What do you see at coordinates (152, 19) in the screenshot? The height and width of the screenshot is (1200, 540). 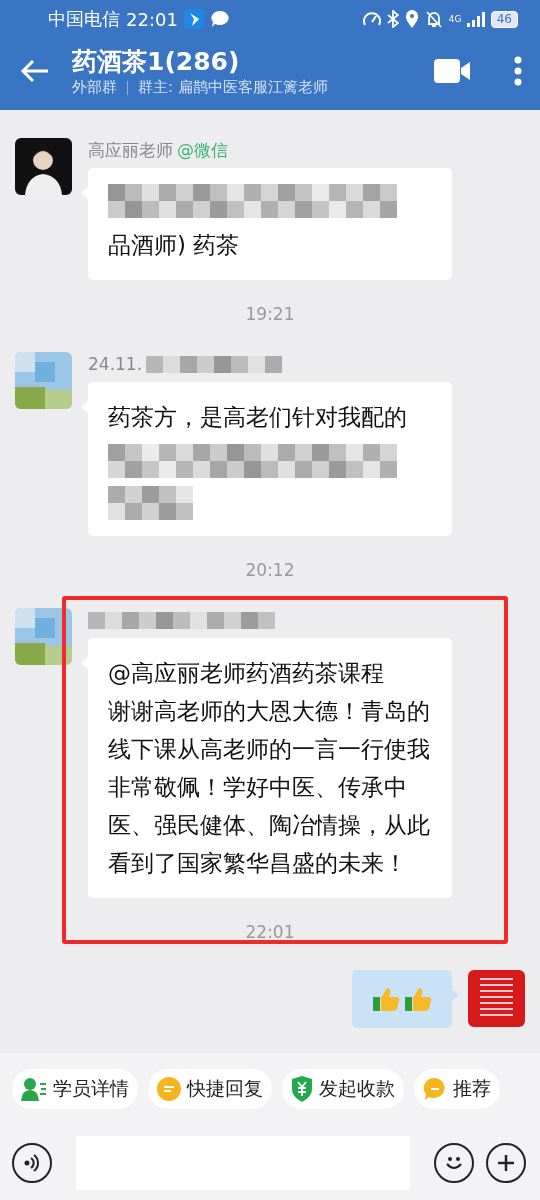 I see `clock: 22:01` at bounding box center [152, 19].